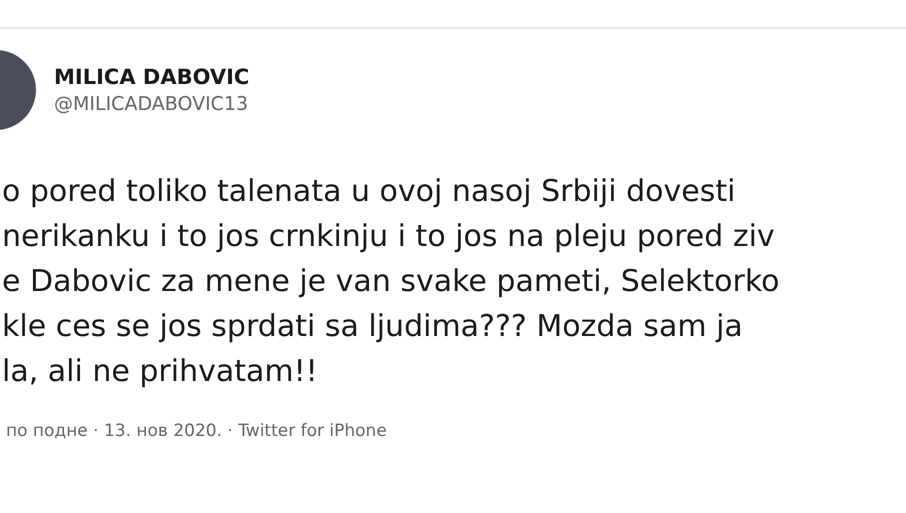 The image size is (906, 513). I want to click on tweet-timestamp: по подне · 13. нов 2020. · Twitter for iPhone, so click(197, 431).